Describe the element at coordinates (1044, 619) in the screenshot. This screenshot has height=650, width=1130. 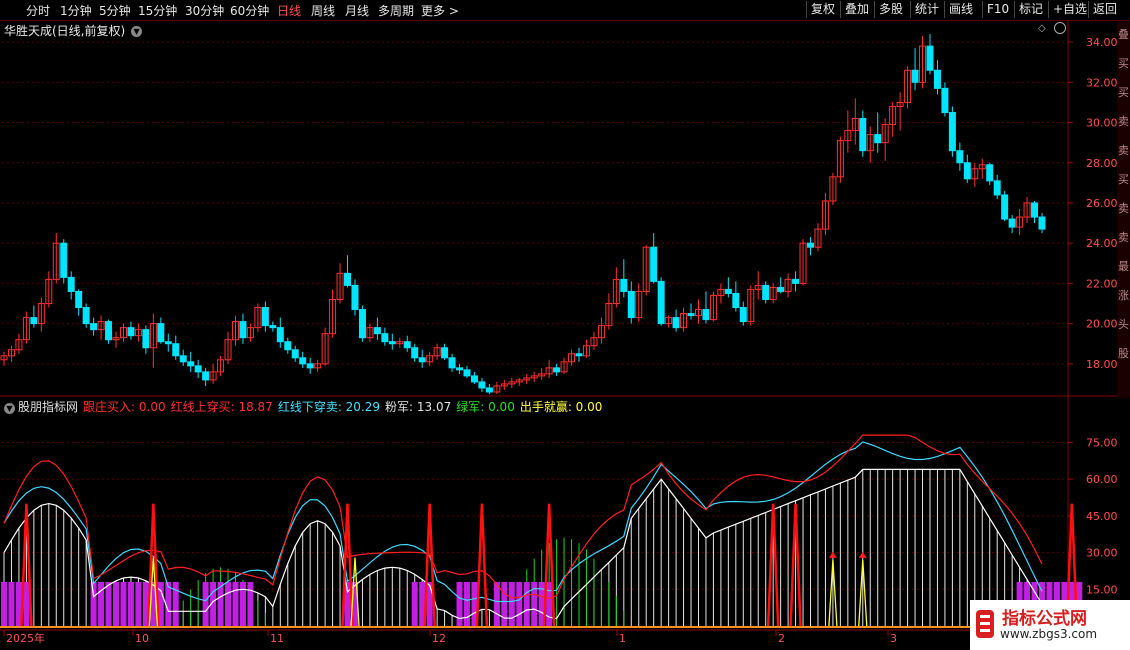
I see `watermark-title: 指标公式网` at that location.